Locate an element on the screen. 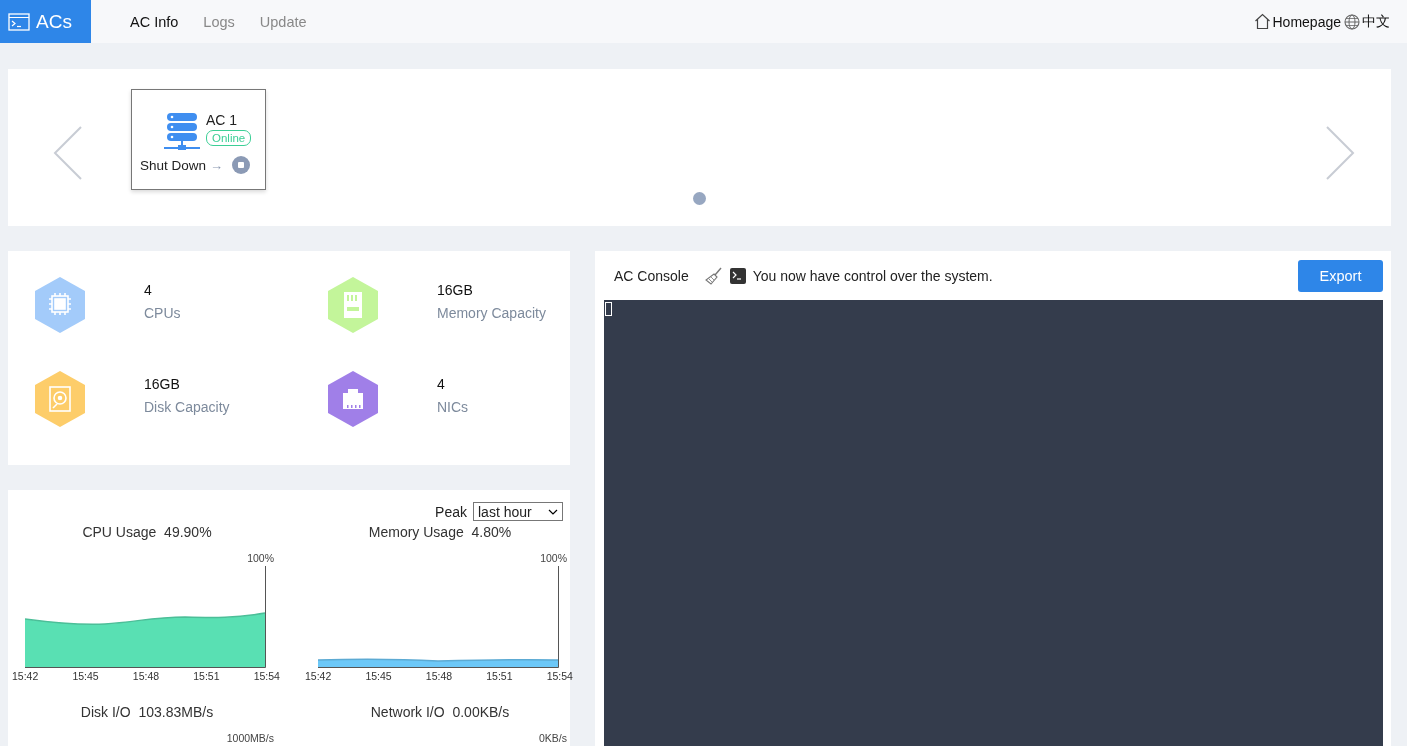 The image size is (1407, 746). home-icon is located at coordinates (1262, 21).